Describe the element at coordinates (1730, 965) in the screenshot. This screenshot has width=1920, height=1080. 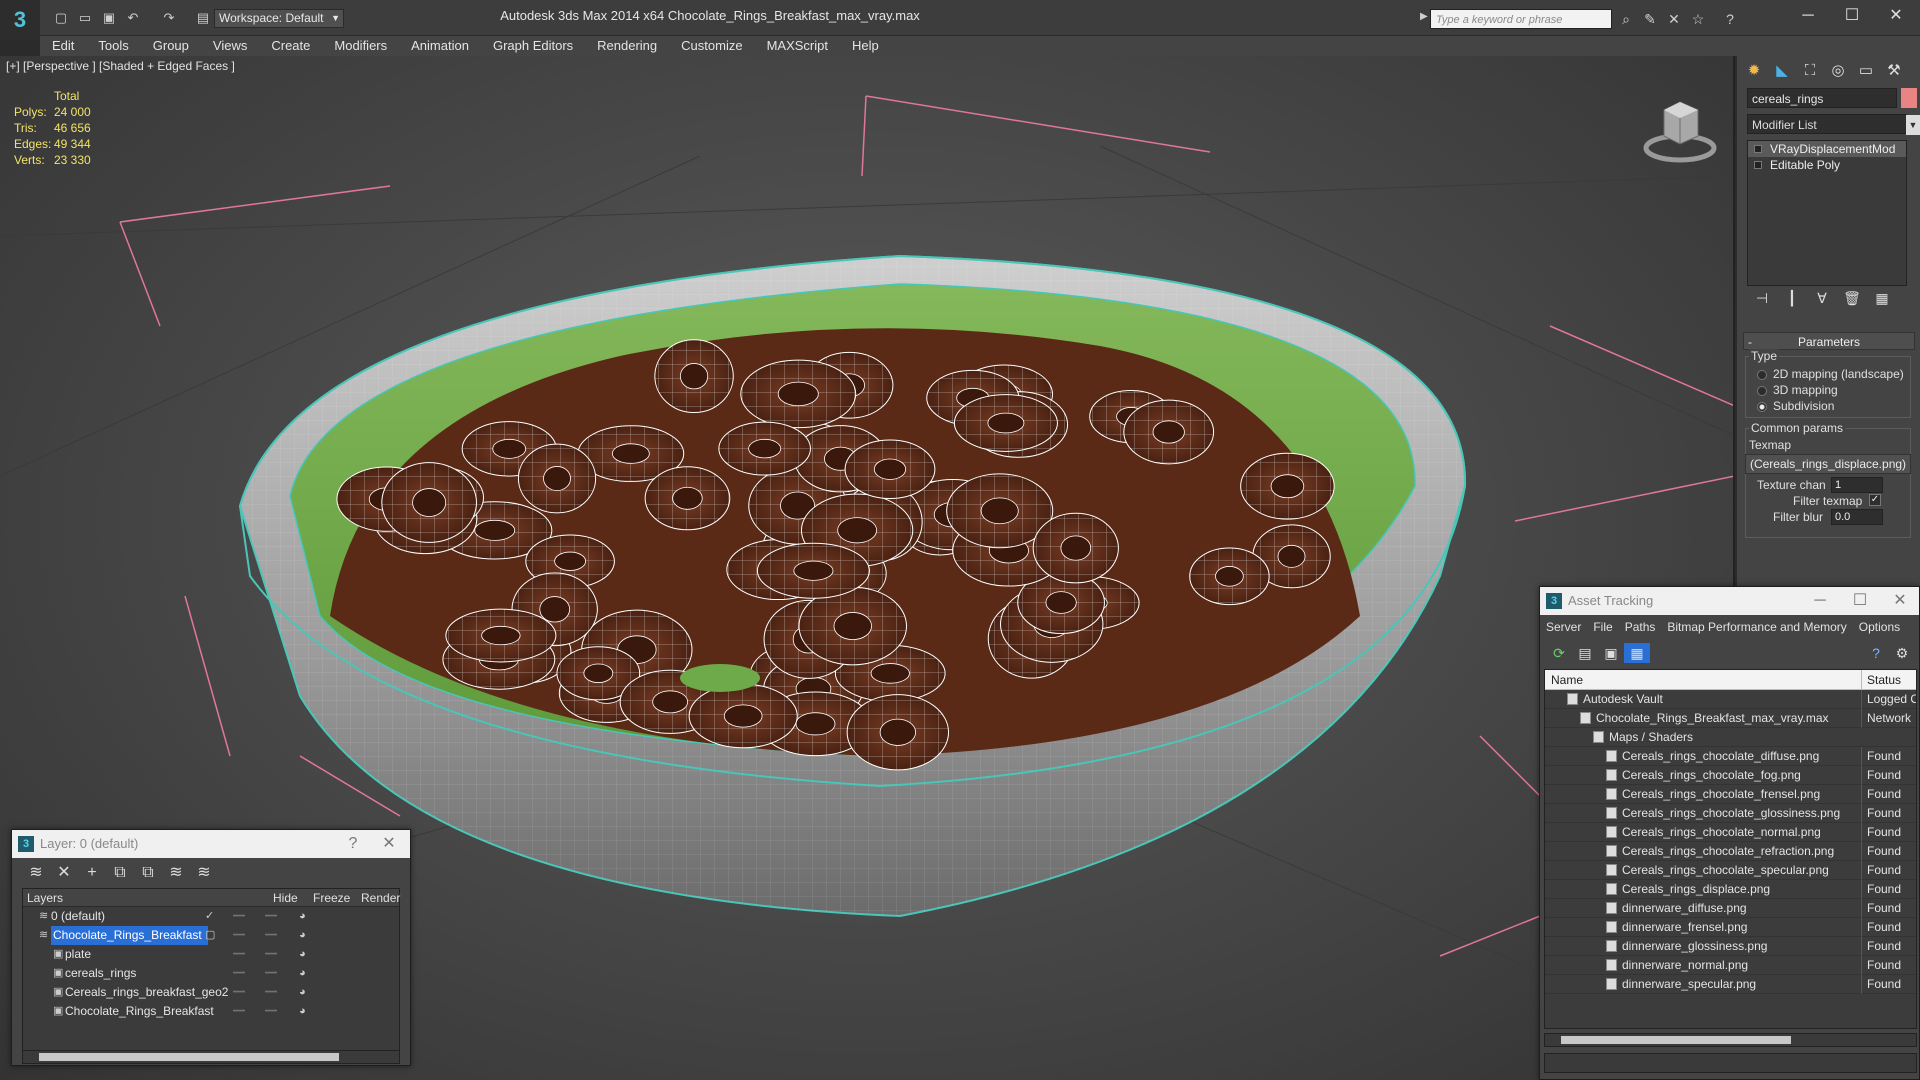
I see `asset-row: dinnerware_normal.png Found` at that location.